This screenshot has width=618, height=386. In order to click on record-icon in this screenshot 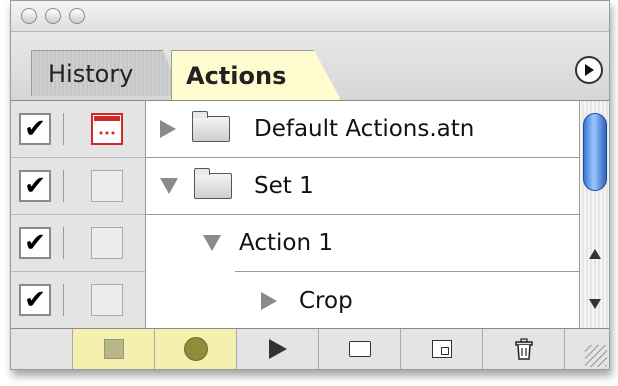, I will do `click(195, 349)`.